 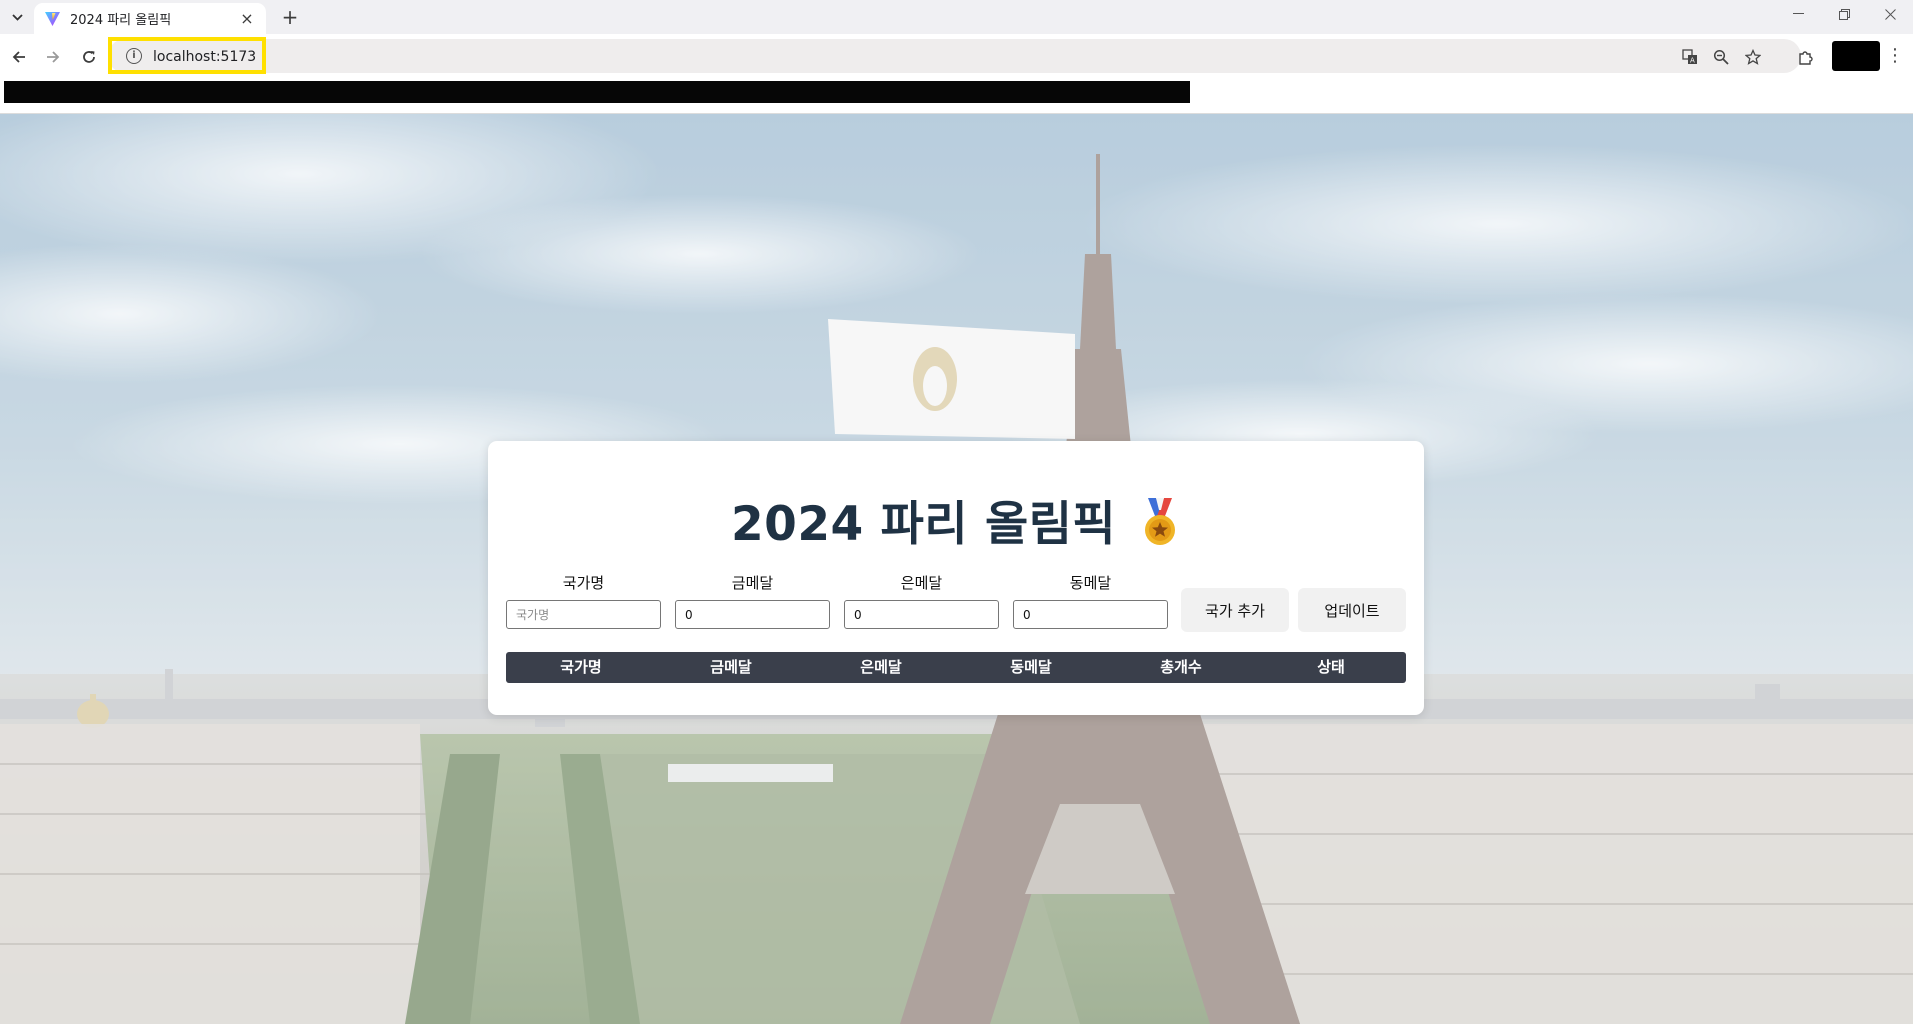 I want to click on silver-medal-label: 은메달, so click(x=921, y=583).